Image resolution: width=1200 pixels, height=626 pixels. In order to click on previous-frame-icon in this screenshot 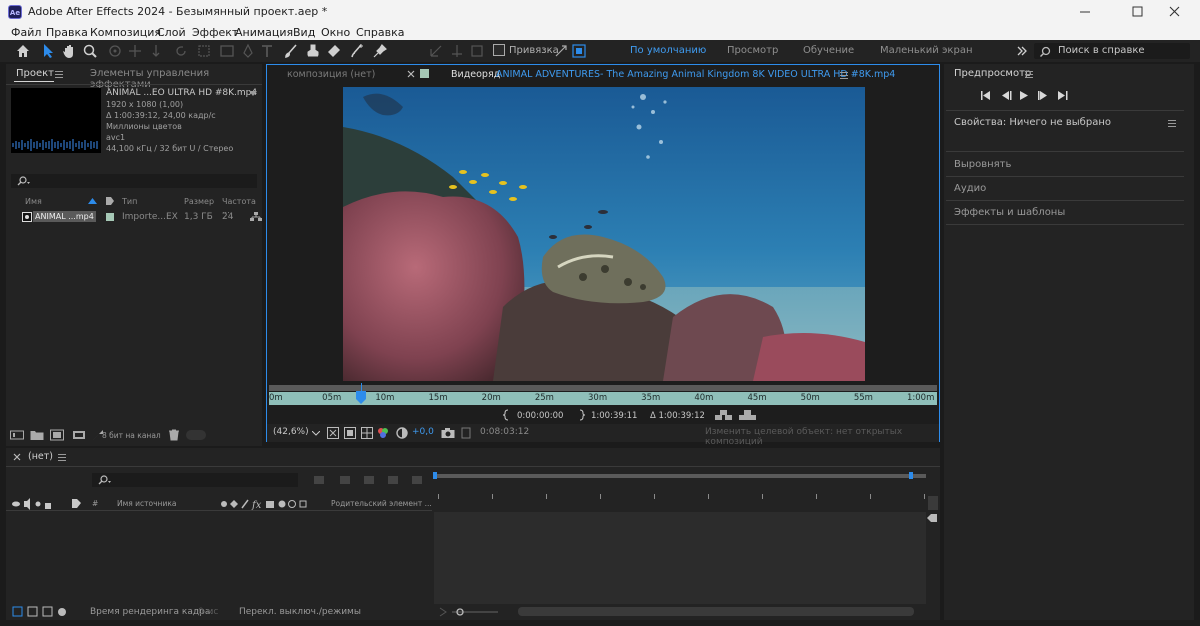, I will do `click(1007, 95)`.